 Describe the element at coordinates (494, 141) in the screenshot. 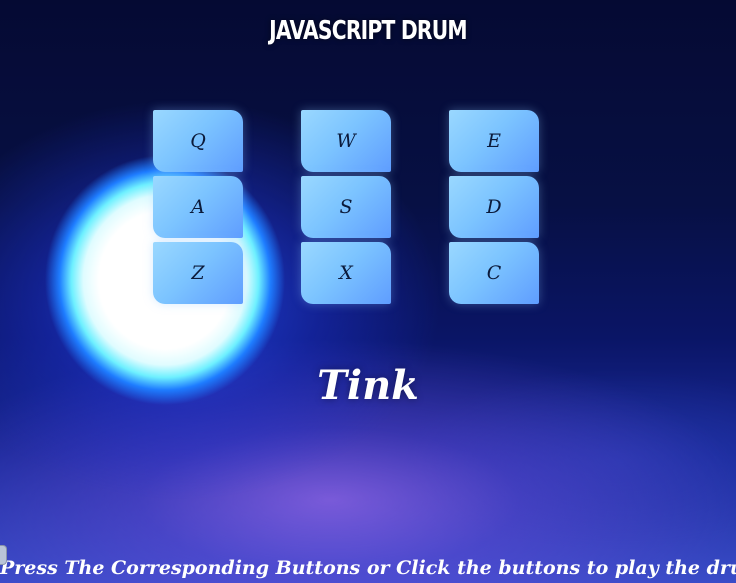

I see `drum-pad-e: E` at that location.